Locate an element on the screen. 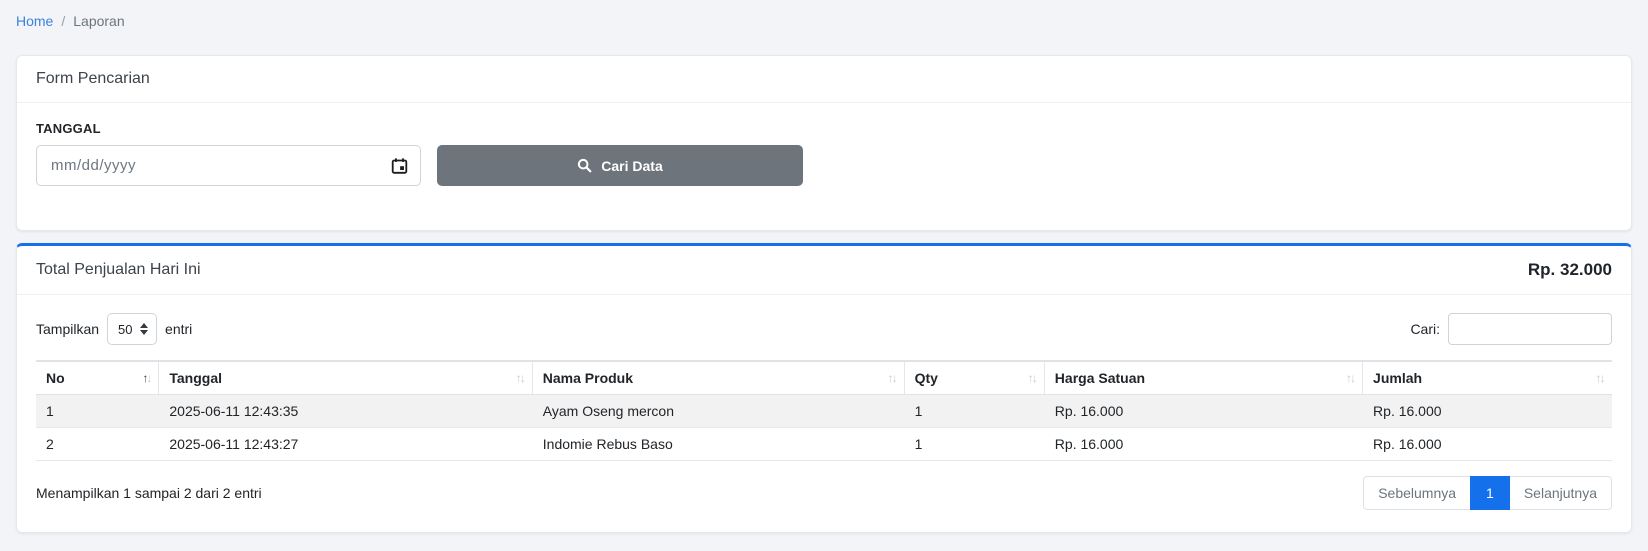  pagination-page-1-button: 1 is located at coordinates (1490, 493).